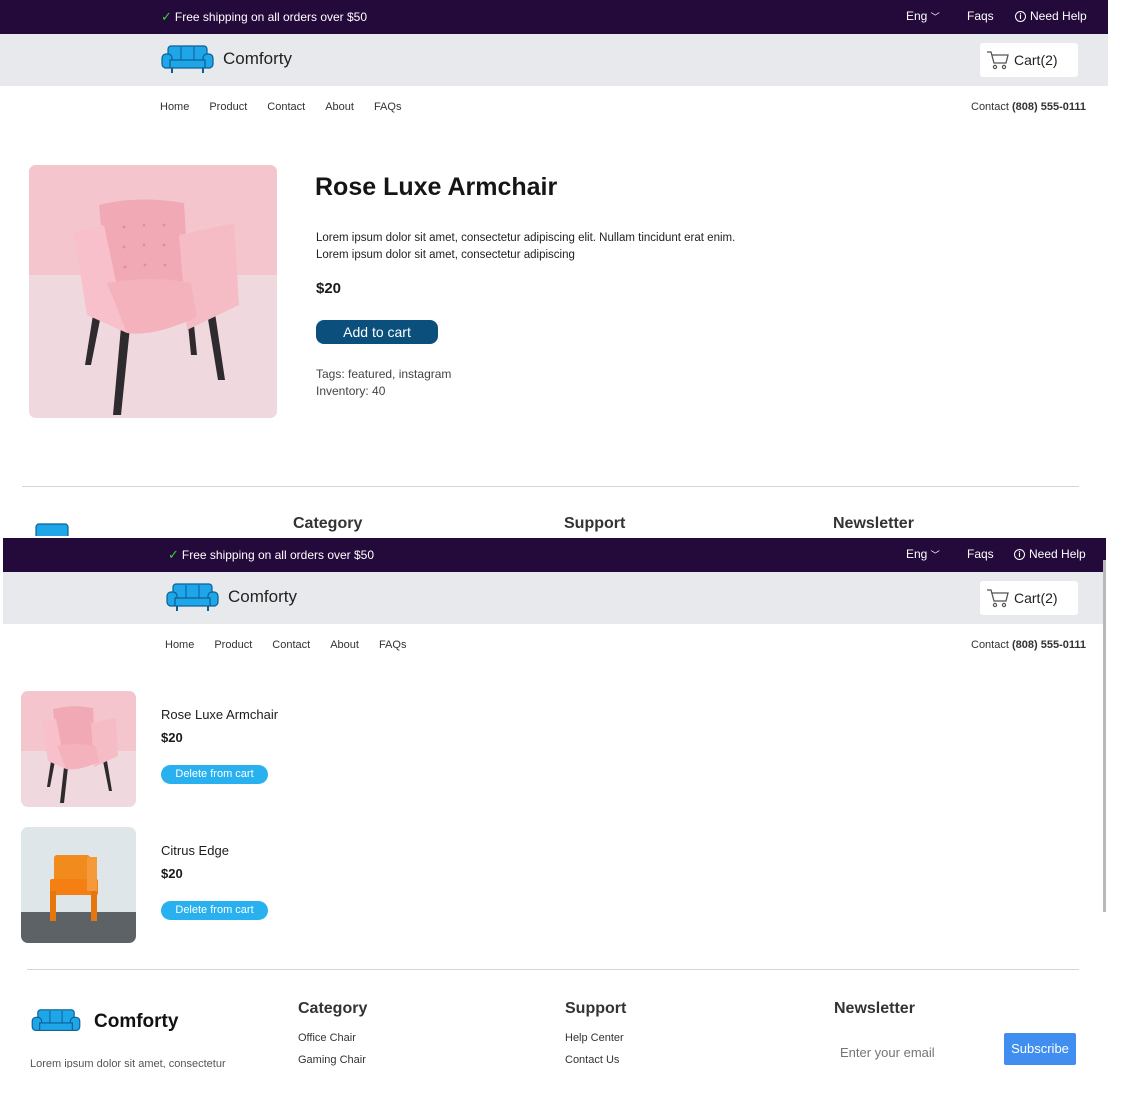 Image resolution: width=1128 pixels, height=1104 pixels. Describe the element at coordinates (383, 383) in the screenshot. I see `product-meta: Tags: featured, instagram Inventory: 40` at that location.